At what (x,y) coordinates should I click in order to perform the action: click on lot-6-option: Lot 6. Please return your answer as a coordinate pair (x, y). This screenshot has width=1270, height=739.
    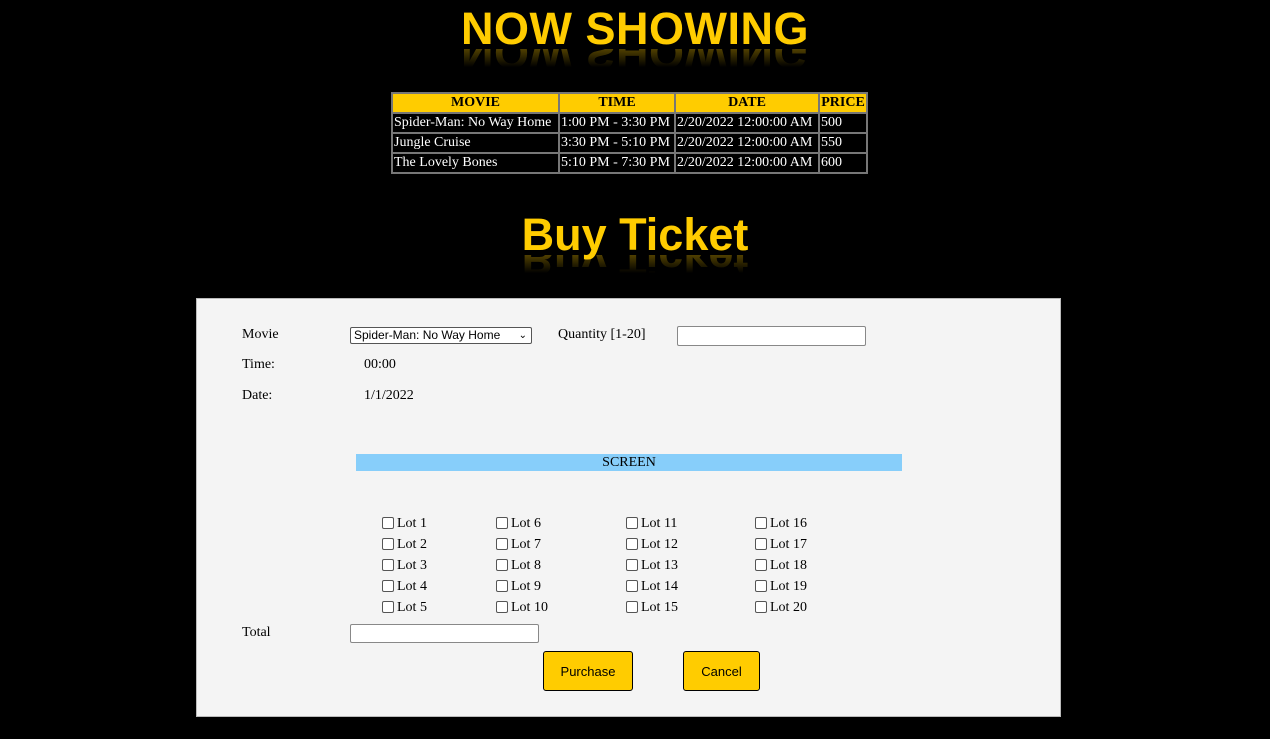
    Looking at the image, I should click on (518, 524).